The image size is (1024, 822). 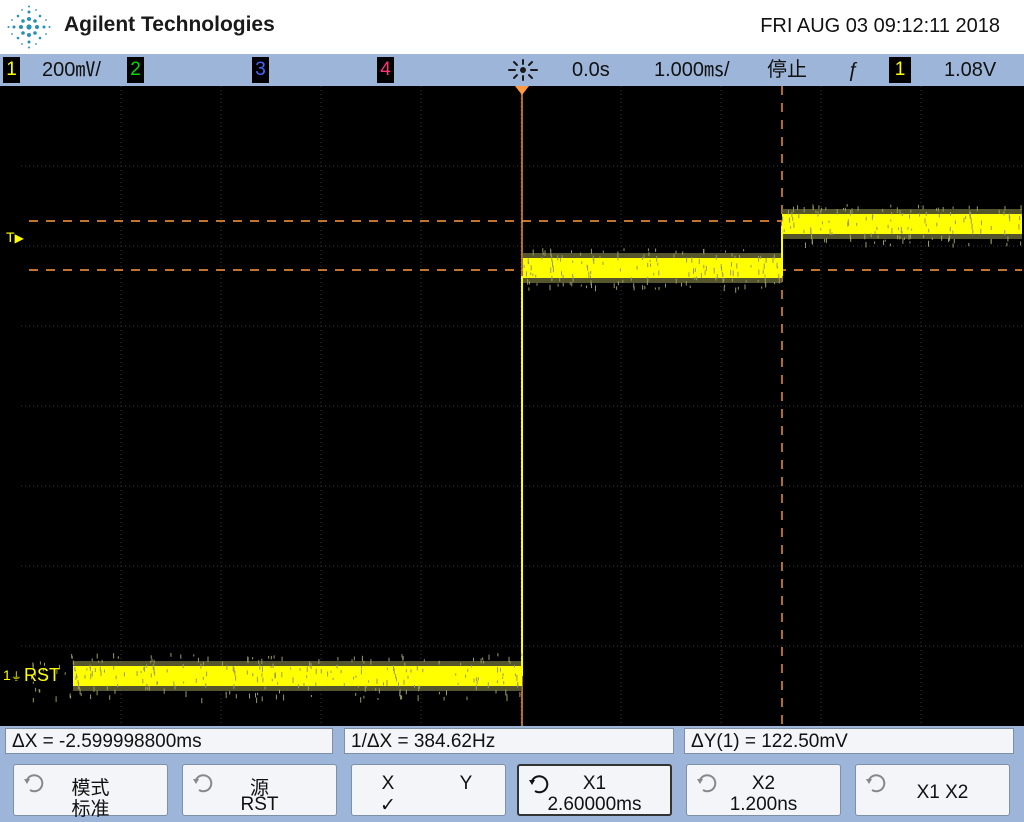 What do you see at coordinates (594, 790) in the screenshot?
I see `x1-softkey: X1 2.60000ms` at bounding box center [594, 790].